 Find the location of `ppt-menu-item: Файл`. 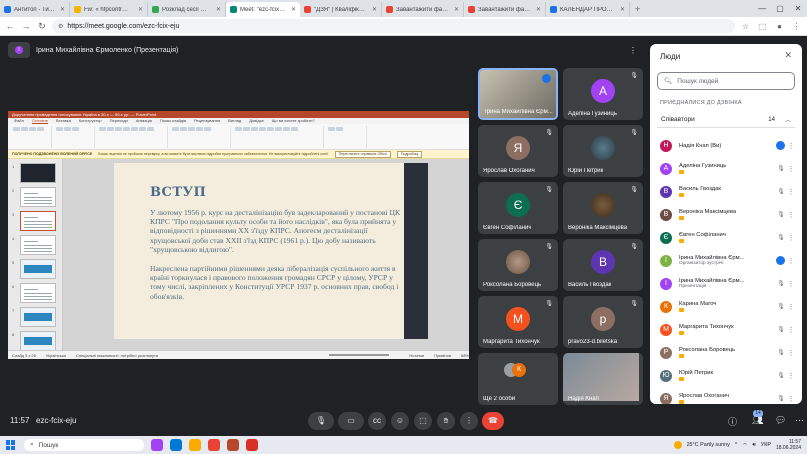

ppt-menu-item: Файл is located at coordinates (19, 121).